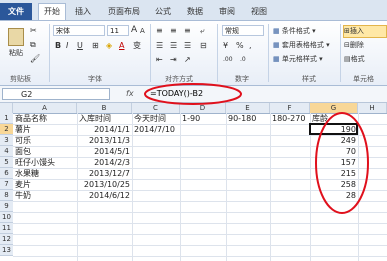 This screenshot has height=261, width=387. Describe the element at coordinates (193, 94) in the screenshot. I see `formula-annotation-circle` at that location.